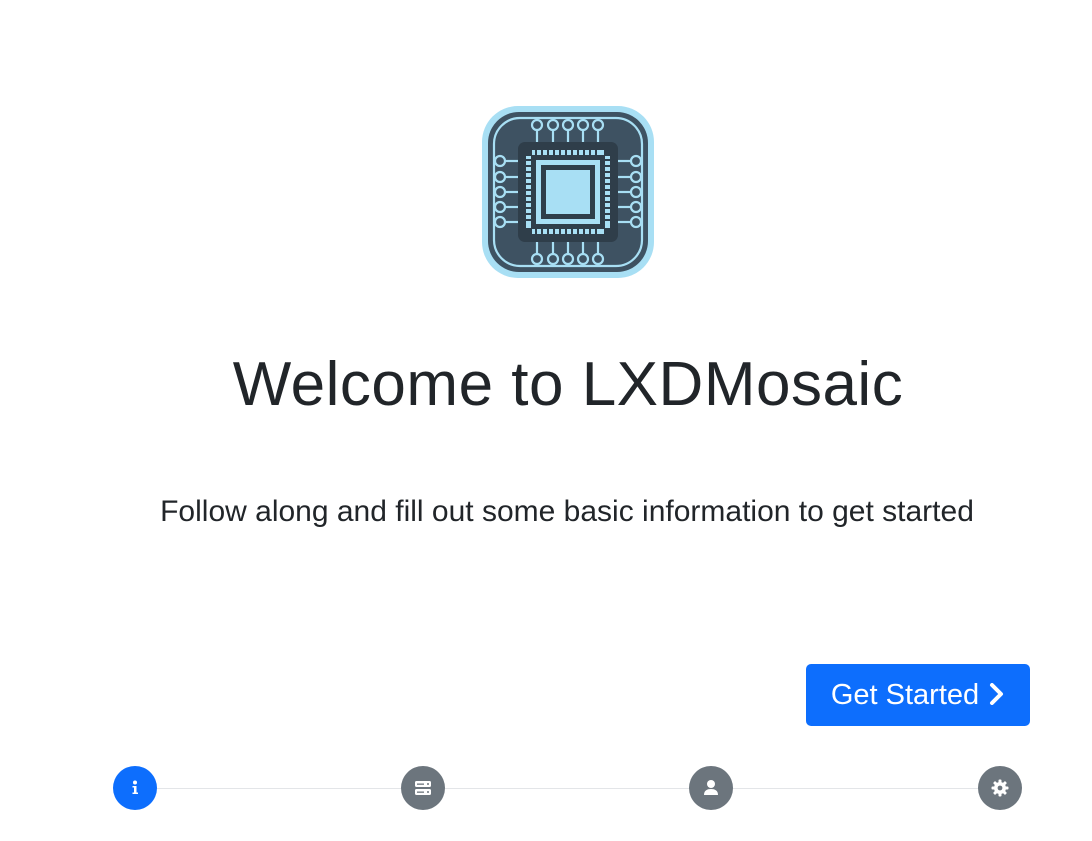 This screenshot has height=841, width=1092. I want to click on page-title: Welcome to LXDMosaic, so click(568, 384).